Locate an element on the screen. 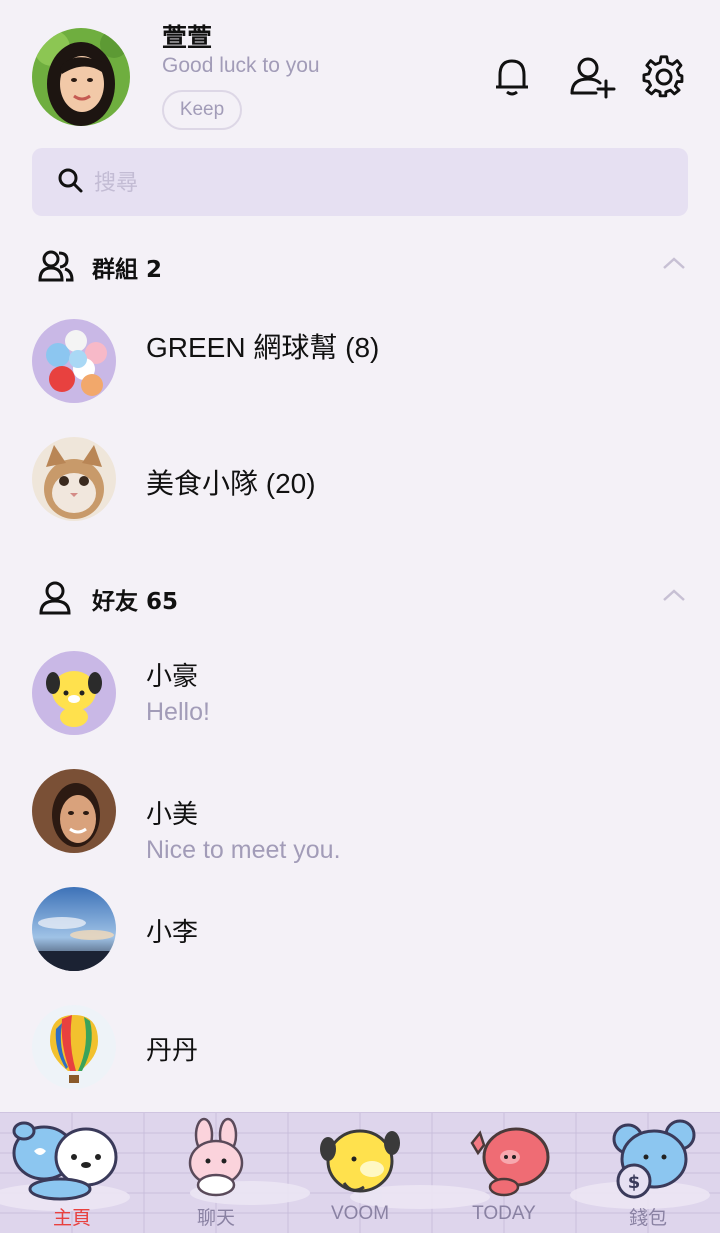 Image resolution: width=720 pixels, height=1233 pixels. friend-name: 小美 is located at coordinates (172, 812).